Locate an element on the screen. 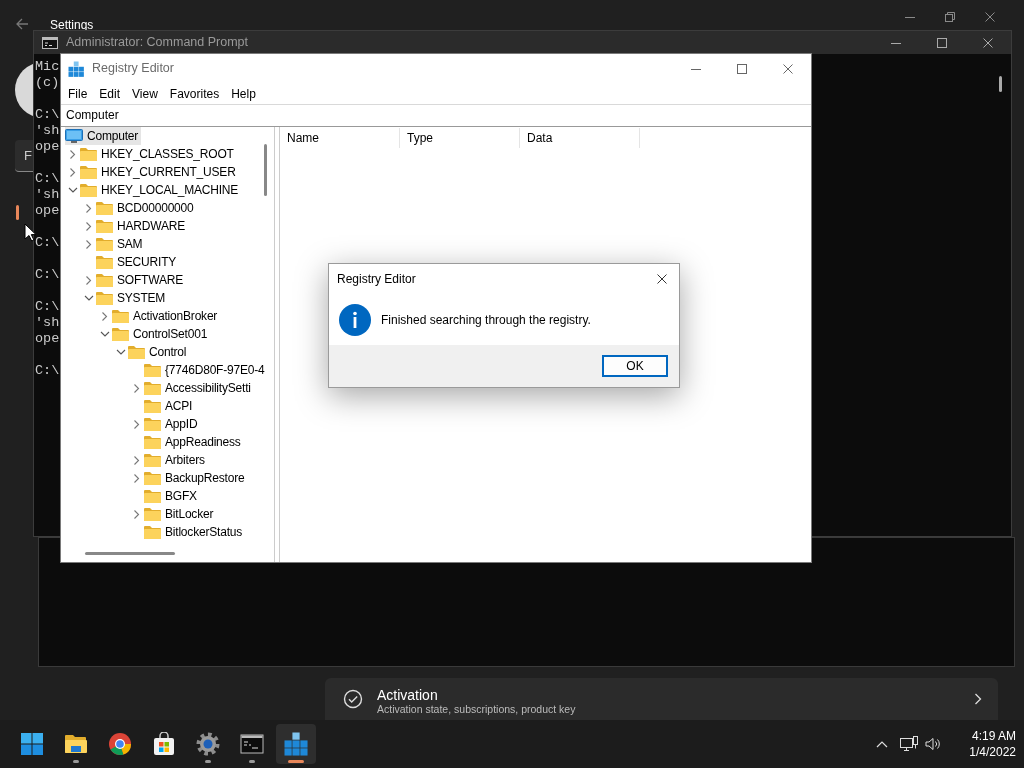 The height and width of the screenshot is (768, 1024). tree-item: BGFX is located at coordinates (171, 496).